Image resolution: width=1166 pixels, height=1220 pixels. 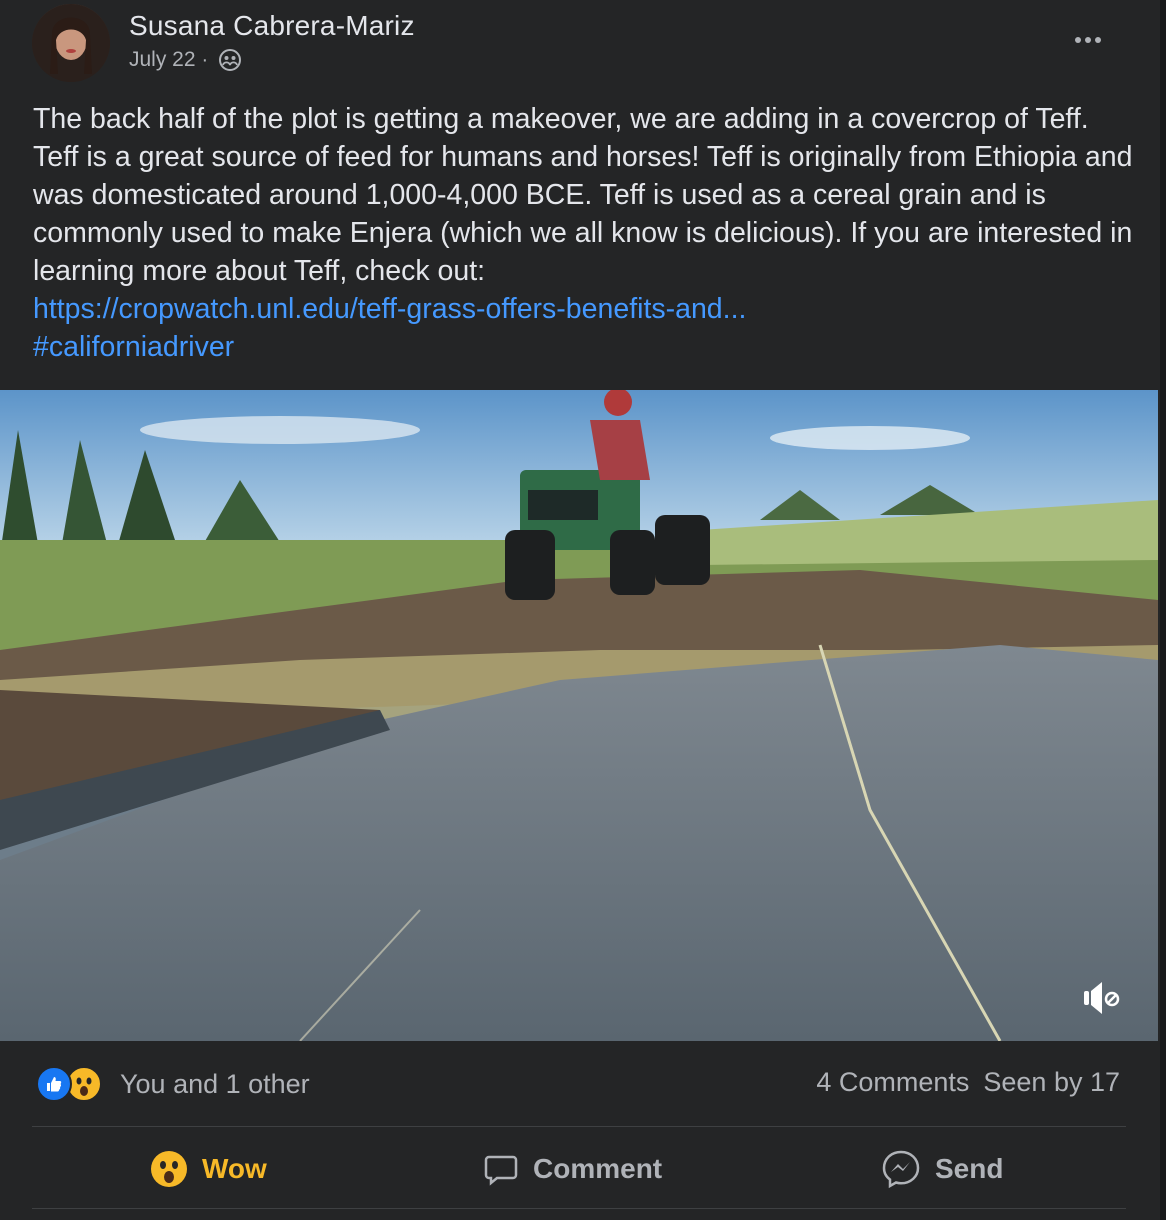 What do you see at coordinates (234, 1168) in the screenshot?
I see `wow-label: Wow` at bounding box center [234, 1168].